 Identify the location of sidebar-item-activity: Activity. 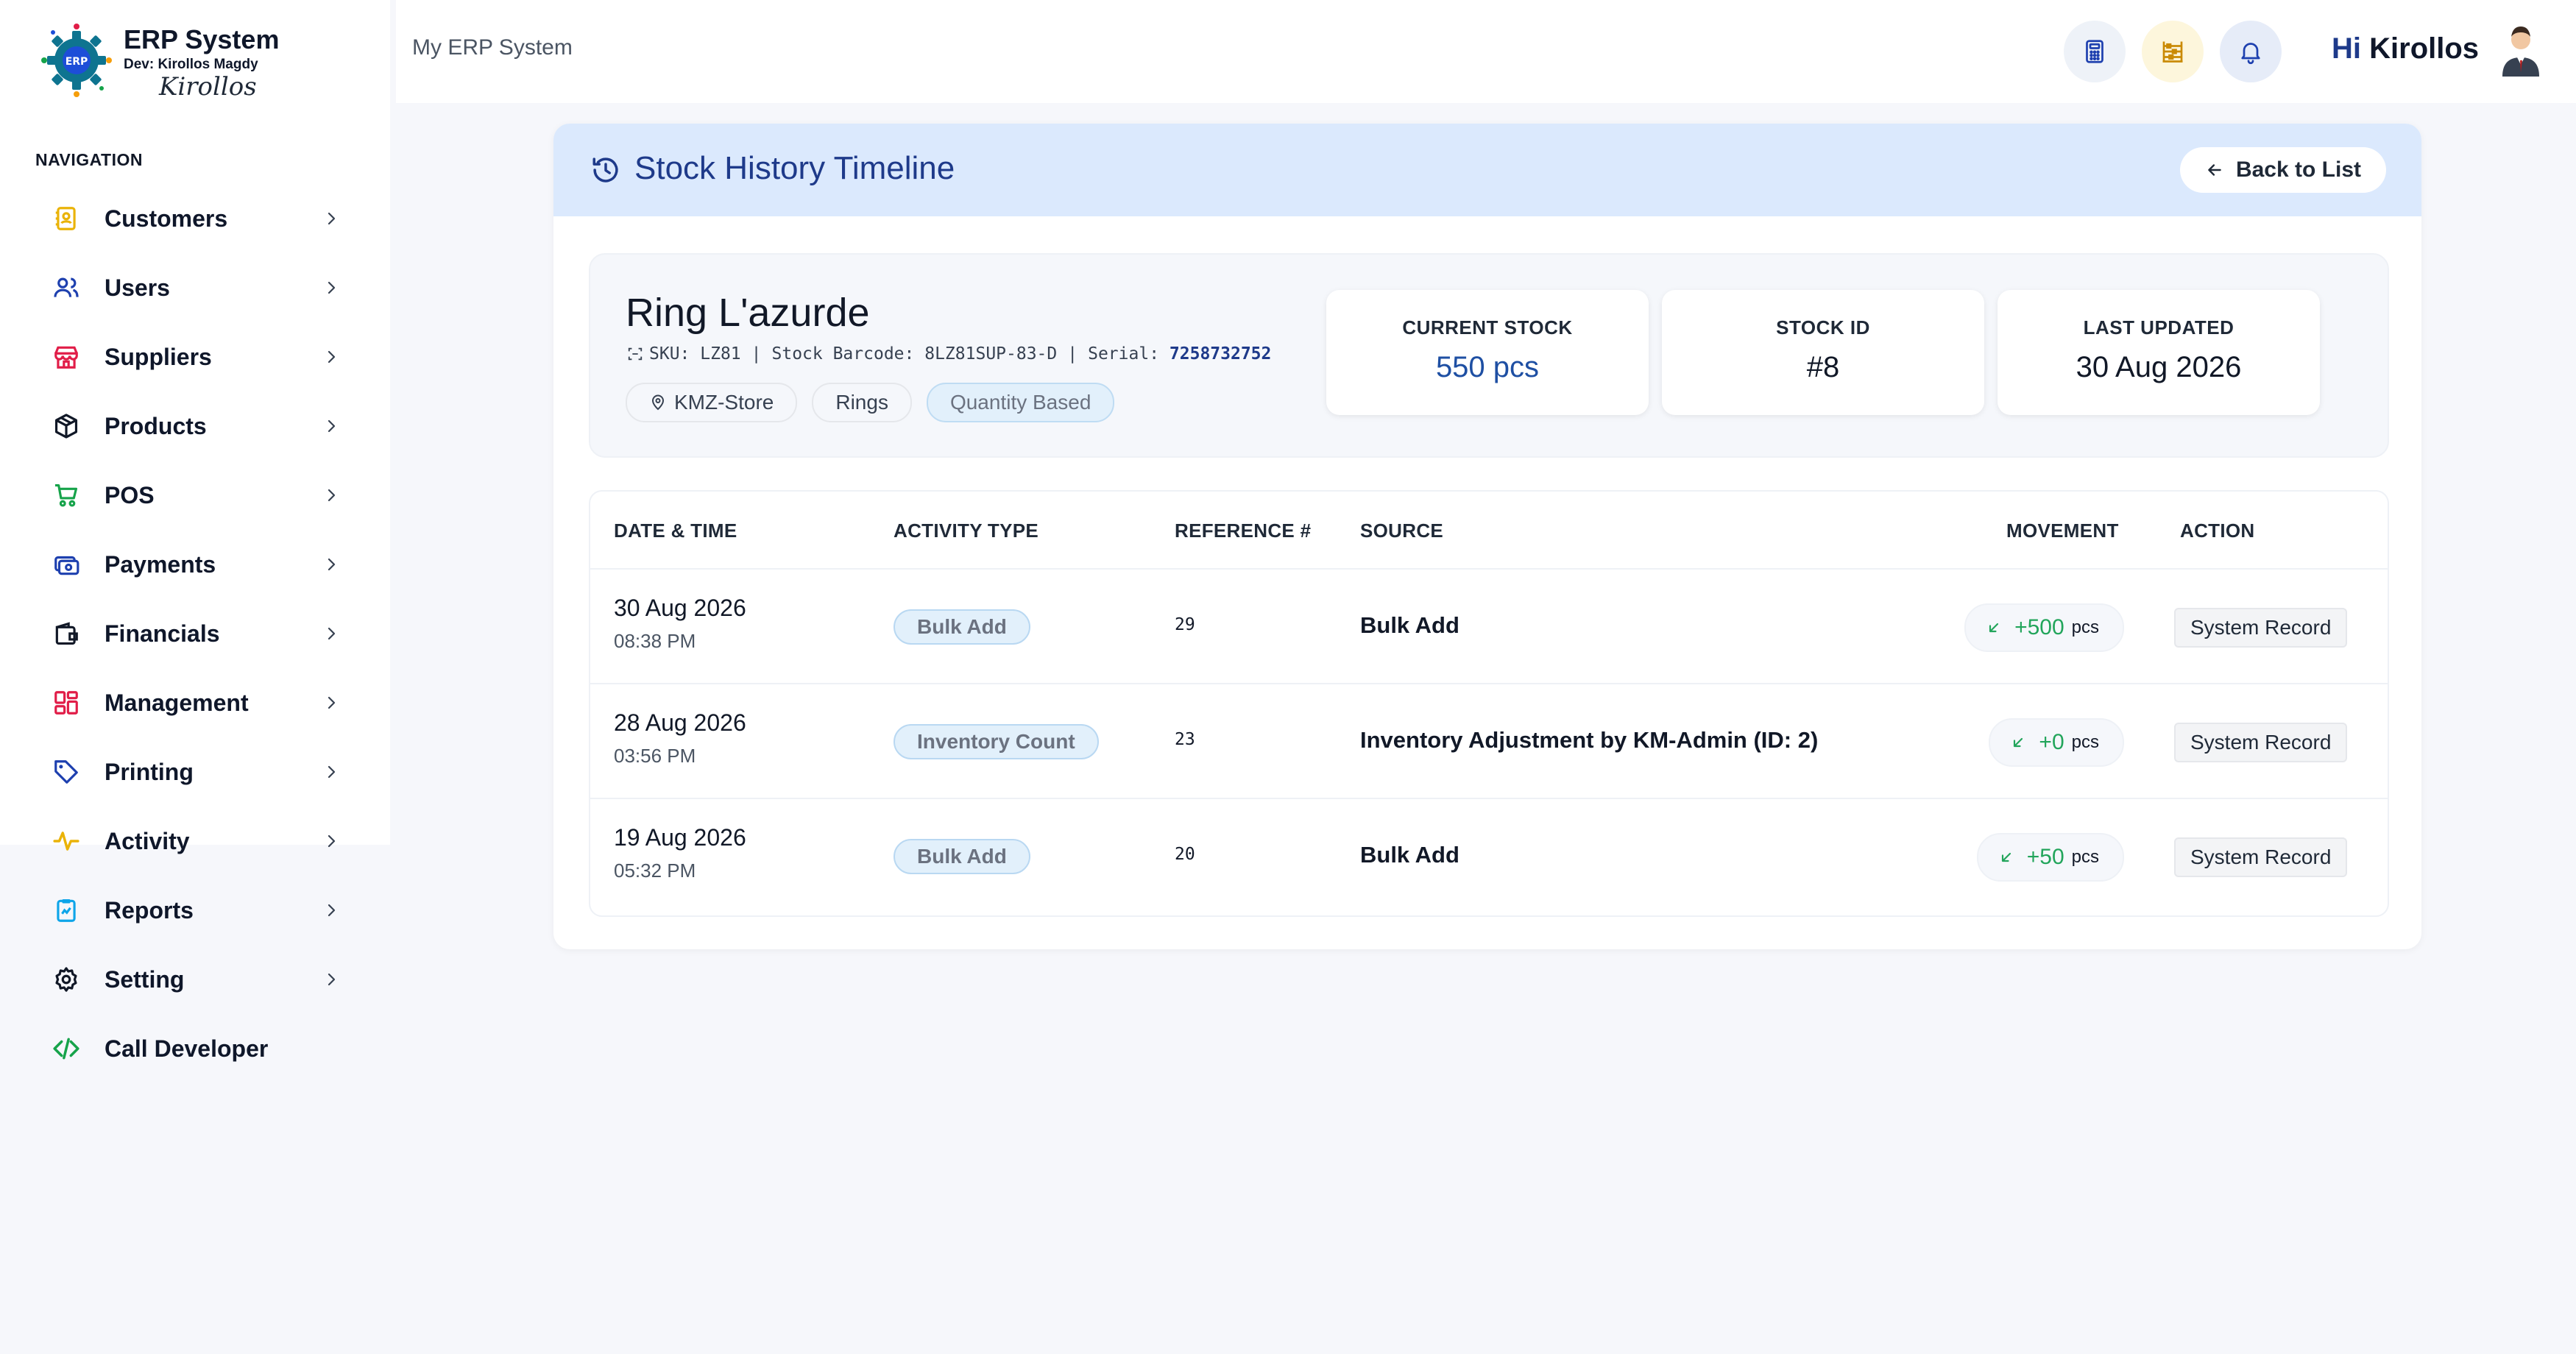
(195, 842).